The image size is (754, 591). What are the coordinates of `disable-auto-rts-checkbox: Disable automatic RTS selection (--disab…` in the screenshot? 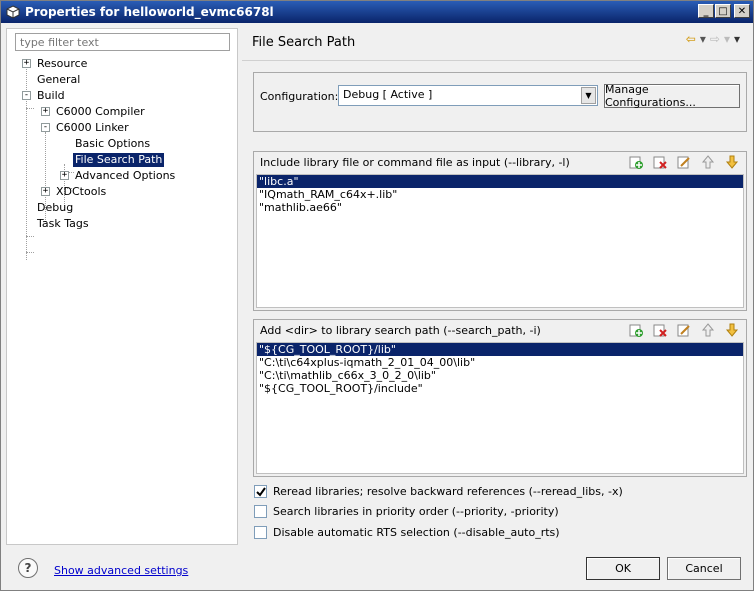 It's located at (407, 532).